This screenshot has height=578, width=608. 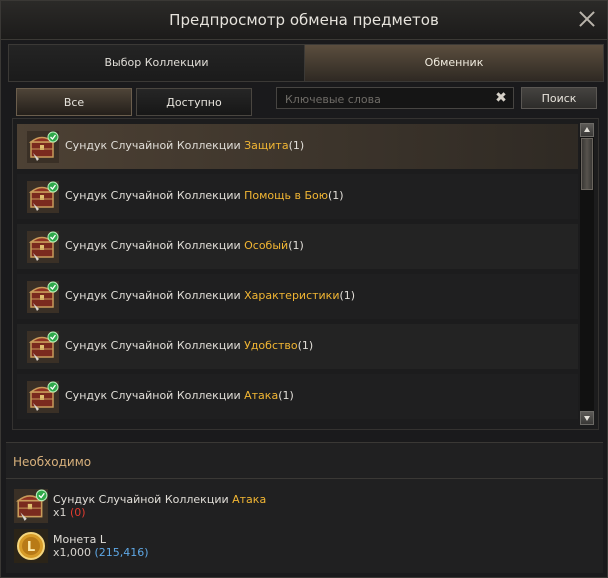 What do you see at coordinates (157, 63) in the screenshot?
I see `tab-collection-select: Выбор Коллекции` at bounding box center [157, 63].